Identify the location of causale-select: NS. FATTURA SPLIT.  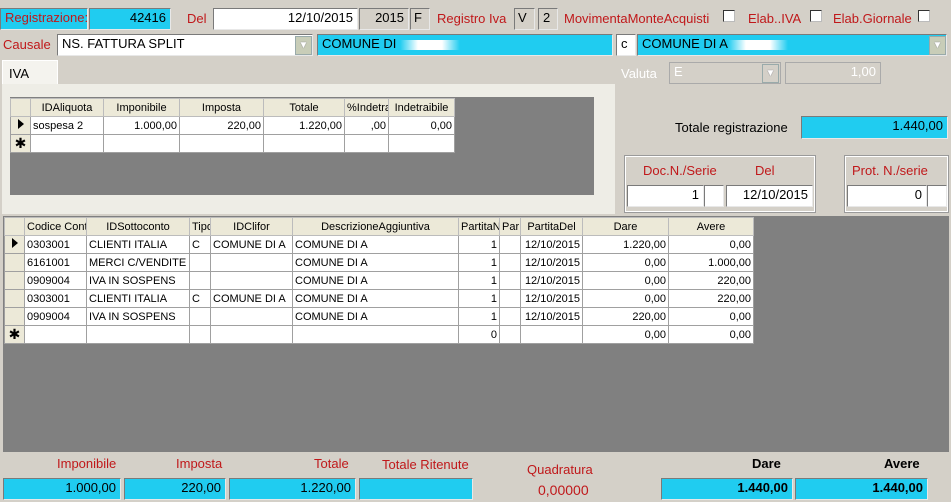
(185, 45).